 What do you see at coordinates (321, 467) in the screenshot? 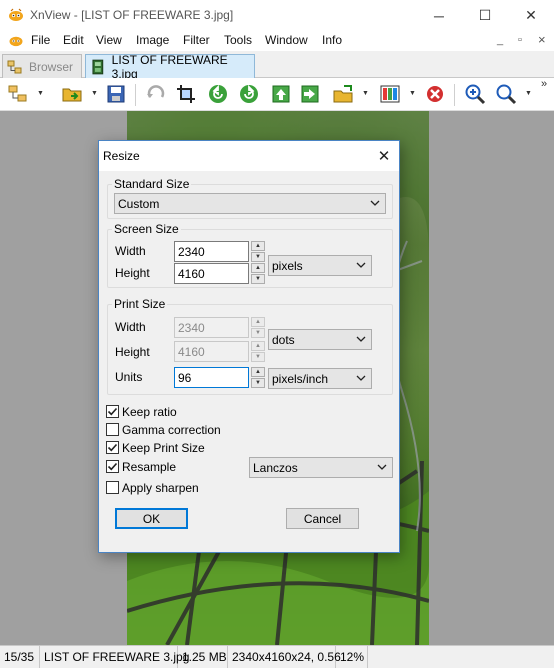
I see `resample-method-select: Lanczos` at bounding box center [321, 467].